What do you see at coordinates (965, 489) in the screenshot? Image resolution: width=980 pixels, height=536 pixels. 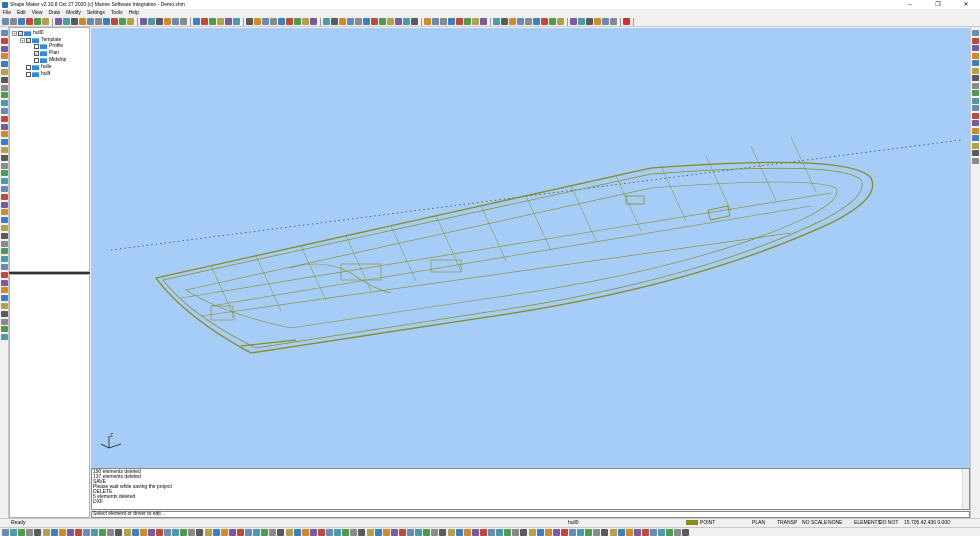 I see `console-scrollbar` at bounding box center [965, 489].